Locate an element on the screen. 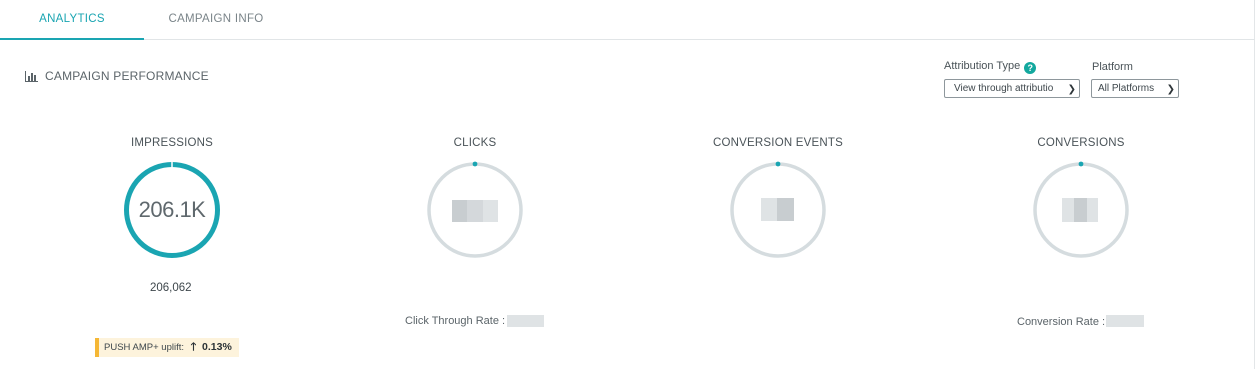 This screenshot has width=1255, height=369. attribution-type-label: Attribution Type? is located at coordinates (990, 67).